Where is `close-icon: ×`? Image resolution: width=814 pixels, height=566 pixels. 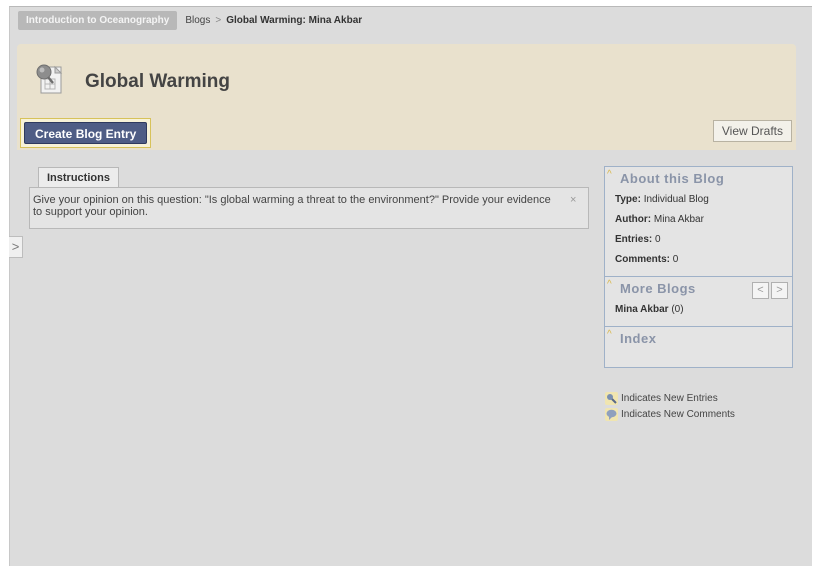 close-icon: × is located at coordinates (575, 200).